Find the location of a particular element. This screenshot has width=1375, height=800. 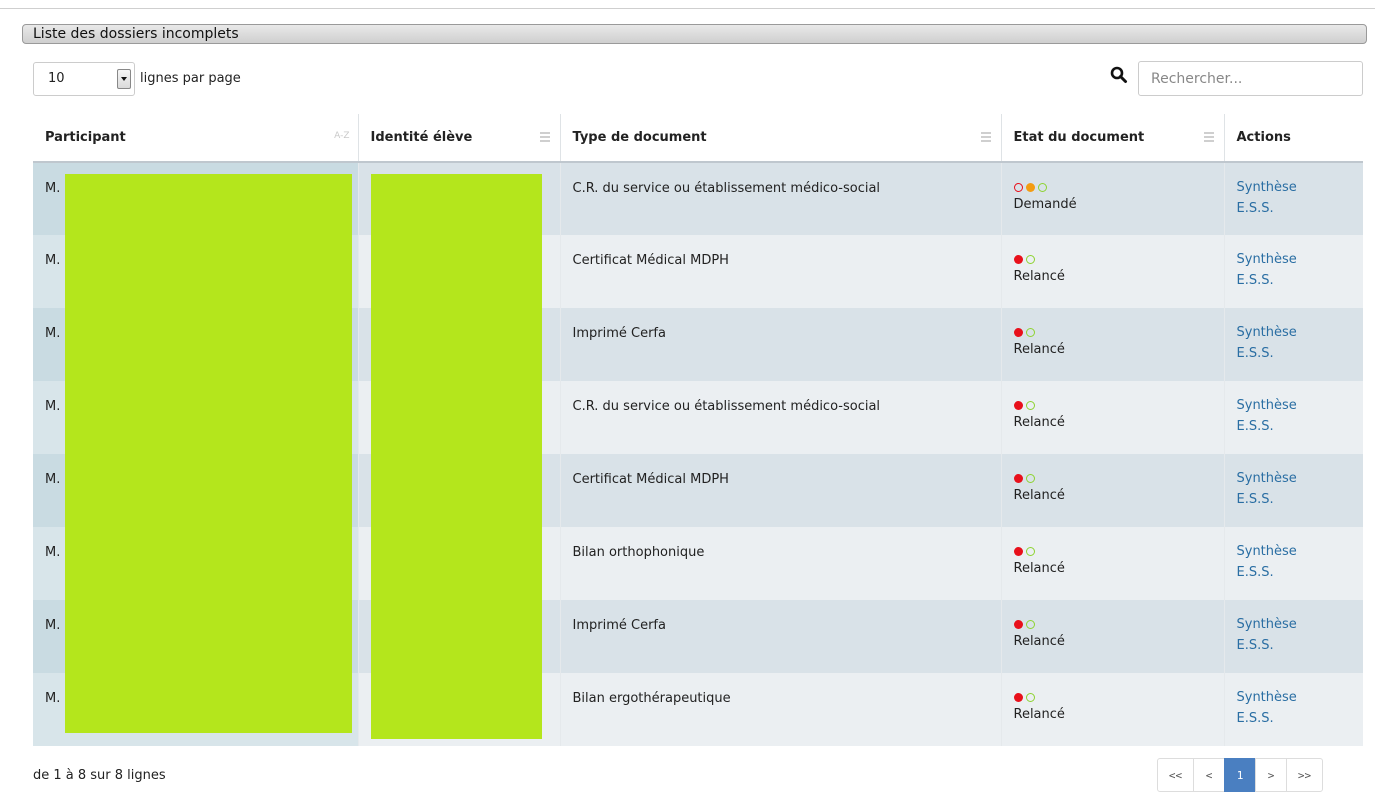

column-header-type: Type de document is located at coordinates (781, 138).